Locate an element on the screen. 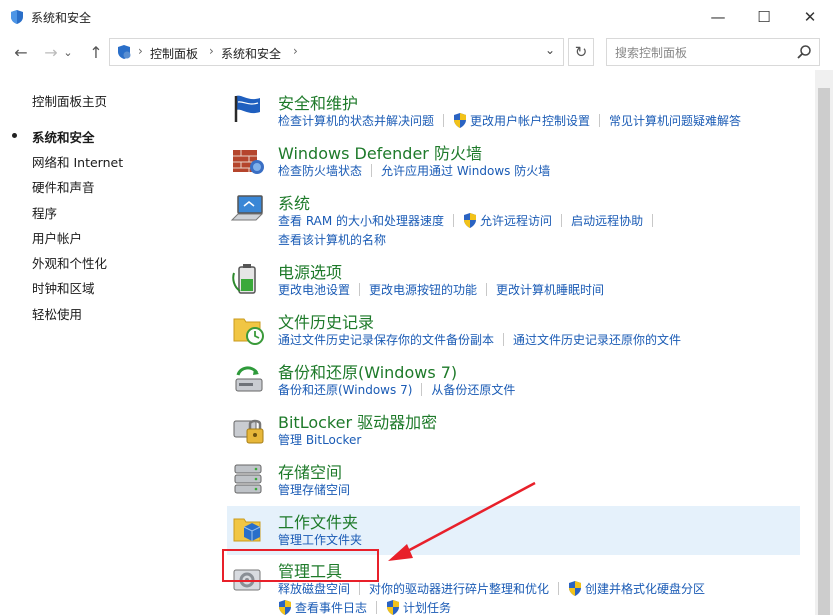  category-title: 安全和维护 is located at coordinates (318, 102).